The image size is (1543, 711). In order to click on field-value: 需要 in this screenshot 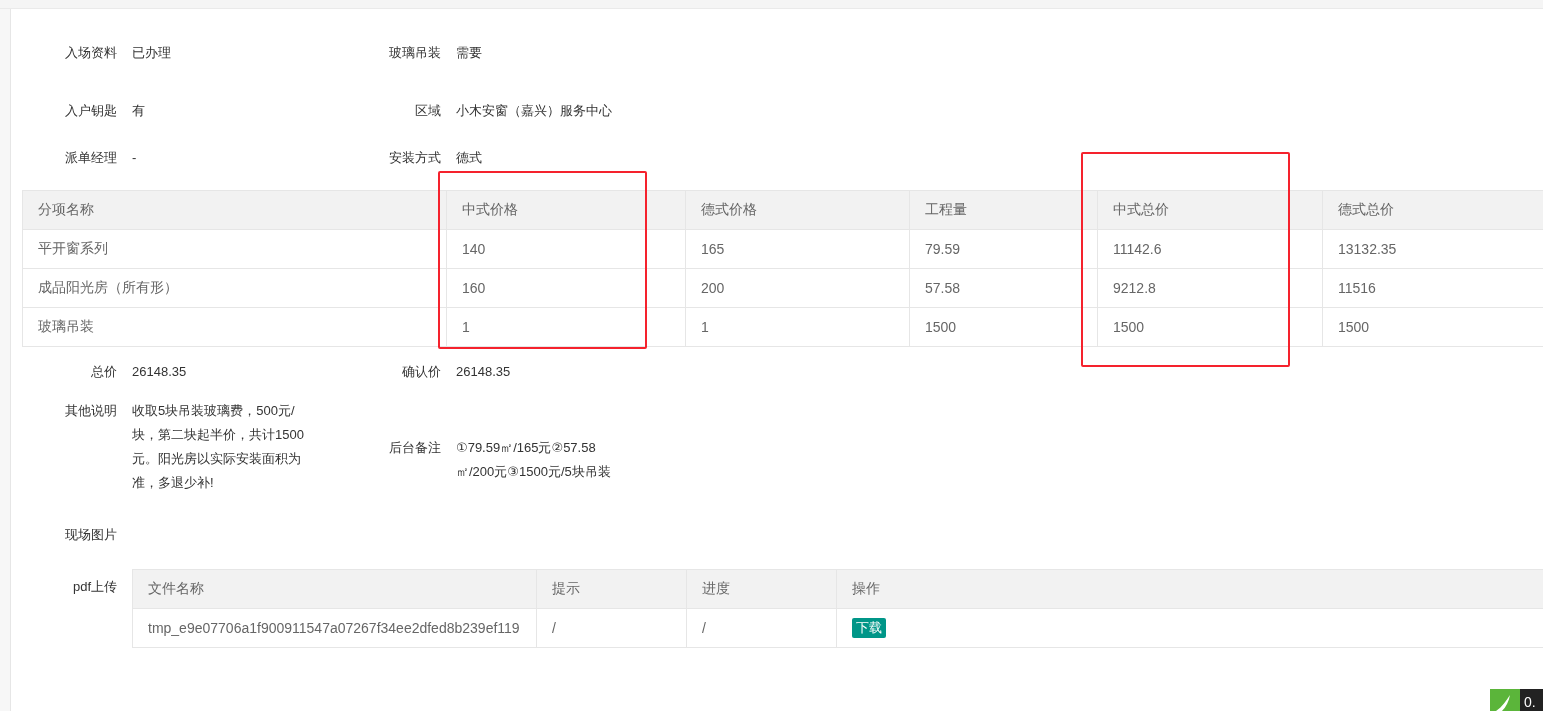, I will do `click(469, 53)`.